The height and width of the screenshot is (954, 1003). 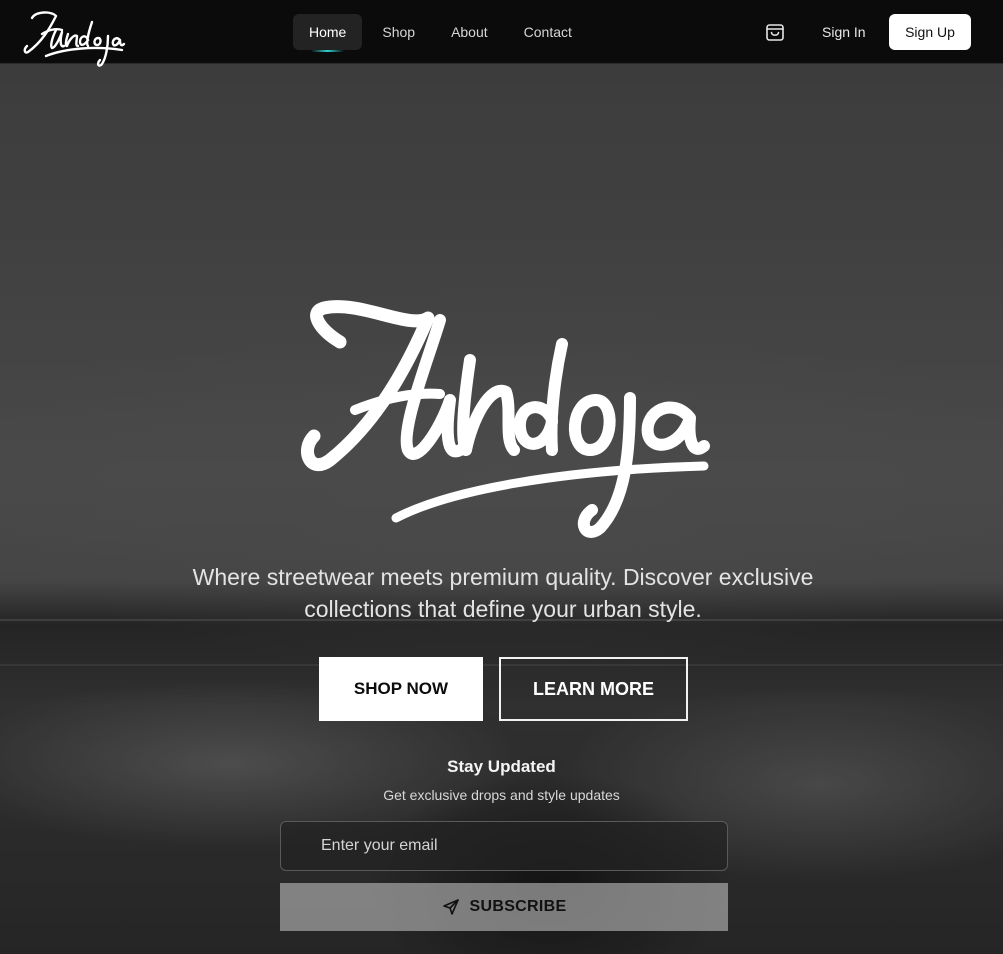 I want to click on cart-button, so click(x=775, y=32).